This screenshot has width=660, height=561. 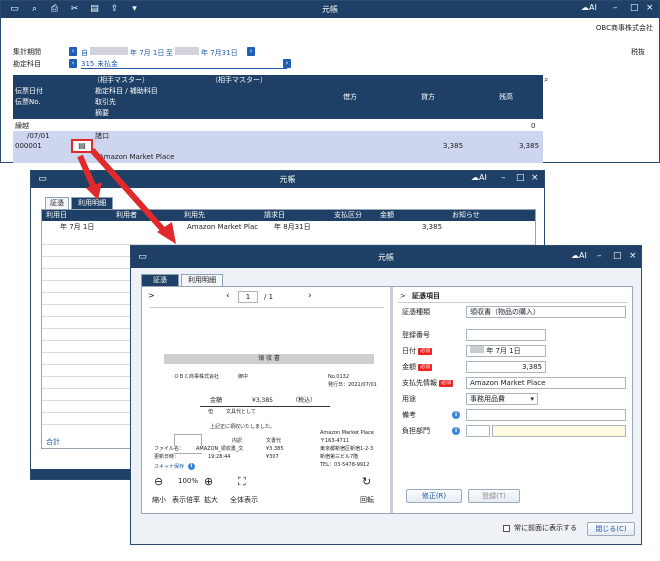 What do you see at coordinates (506, 351) in the screenshot?
I see `date-field: 年 7月 1日` at bounding box center [506, 351].